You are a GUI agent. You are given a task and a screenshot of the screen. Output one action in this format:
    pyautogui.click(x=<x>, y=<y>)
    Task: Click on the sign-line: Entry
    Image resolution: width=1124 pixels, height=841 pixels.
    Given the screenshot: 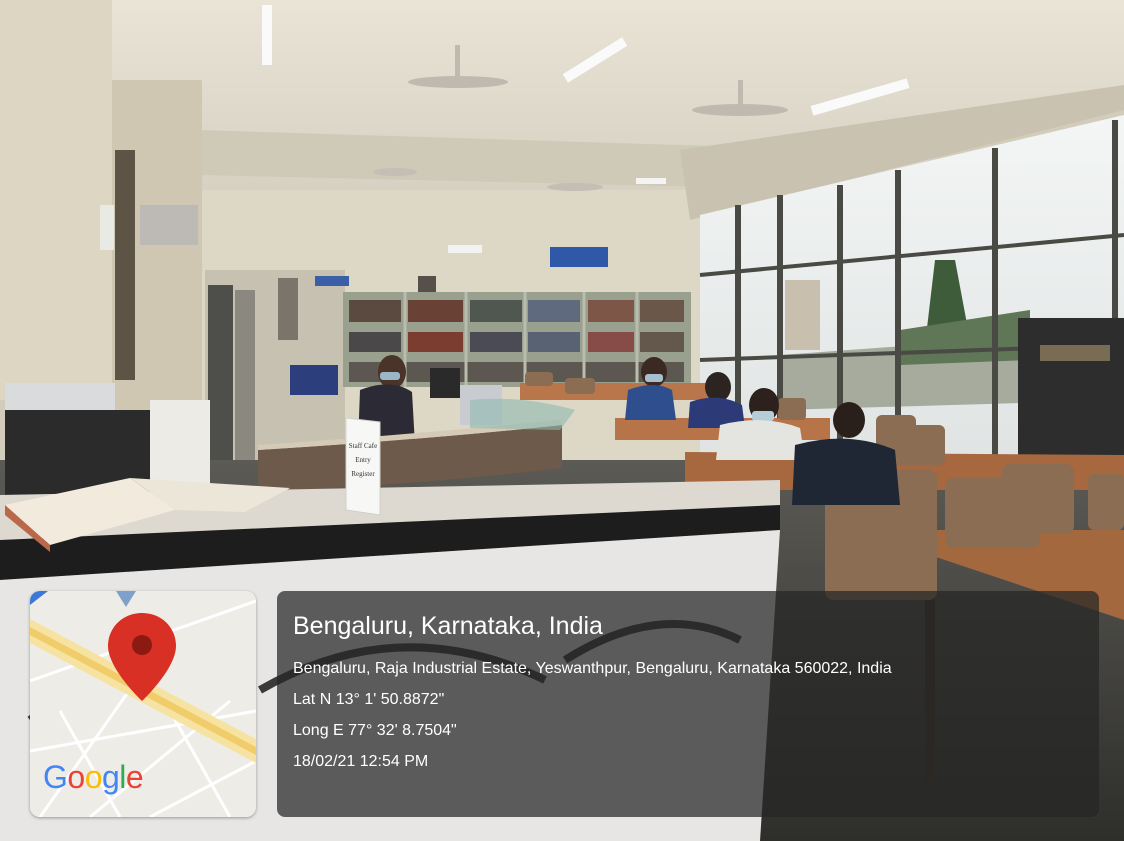 What is the action you would take?
    pyautogui.click(x=363, y=460)
    